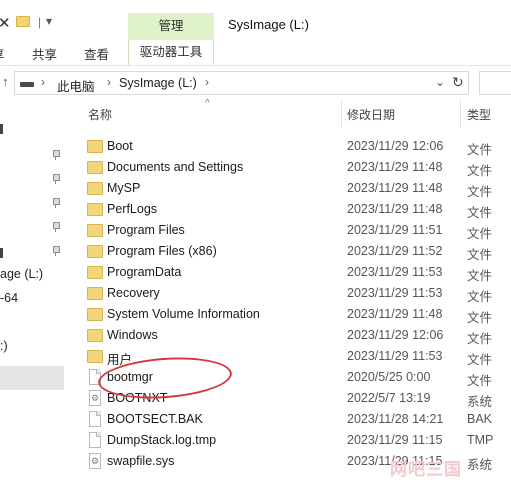 The height and width of the screenshot is (492, 511). I want to click on nav-item-drive-c: :), so click(4, 346).